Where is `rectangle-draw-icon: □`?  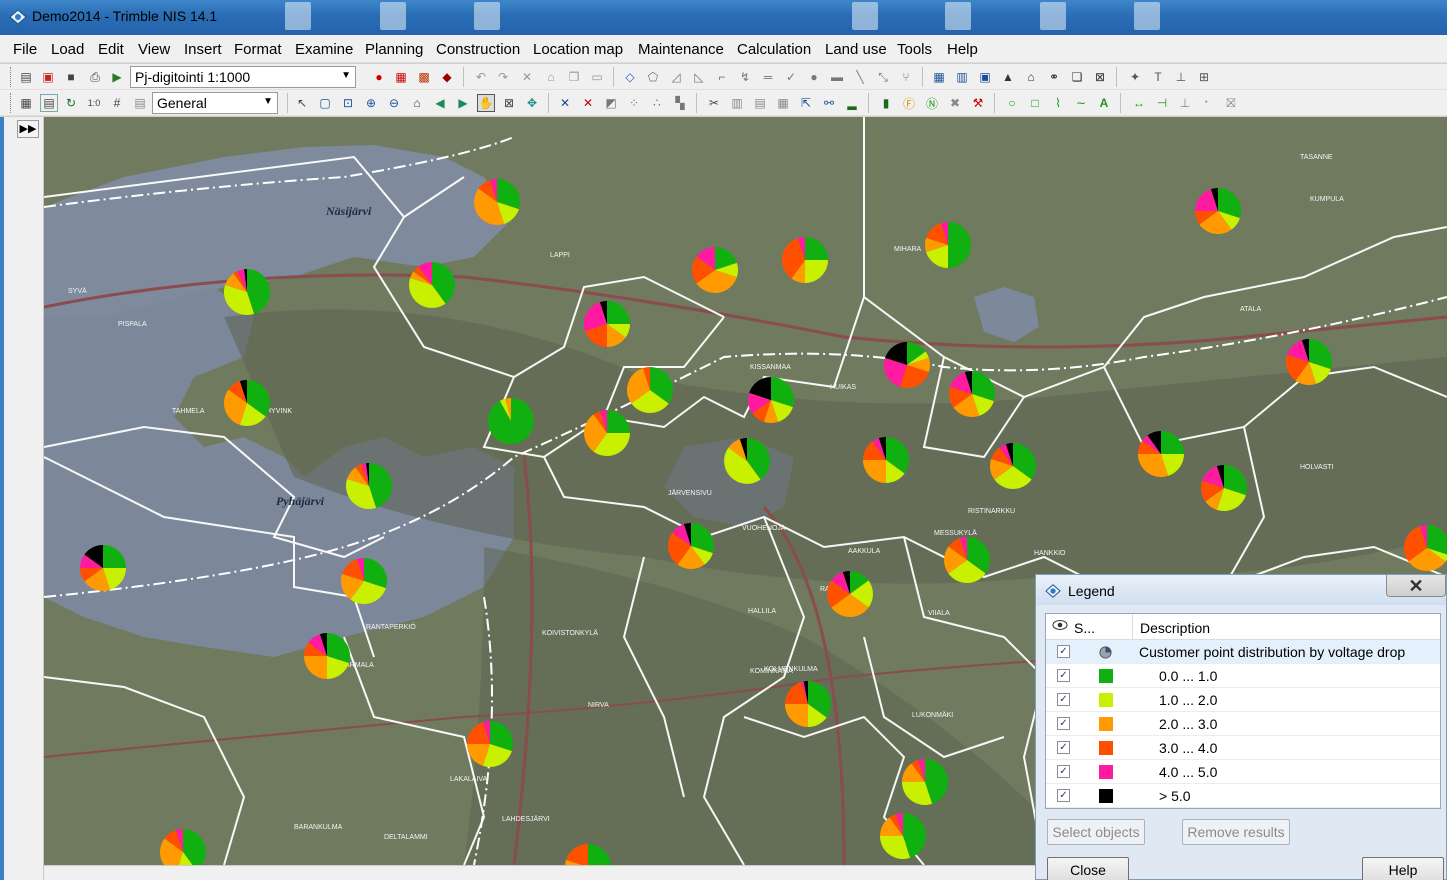
rectangle-draw-icon: □ is located at coordinates (1035, 103).